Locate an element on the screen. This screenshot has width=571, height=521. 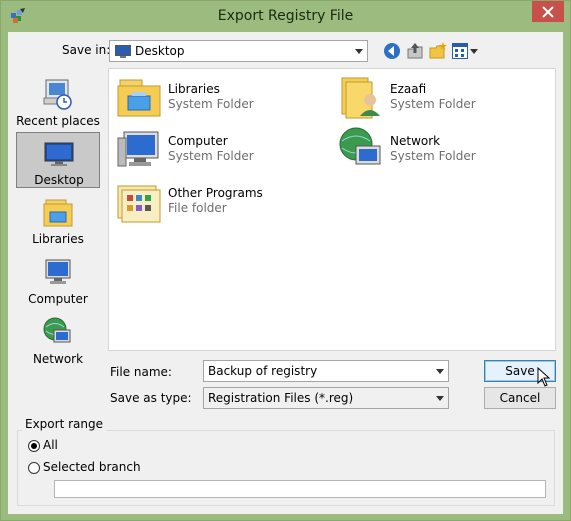
save-as-type-select: Registration Files (*.reg) is located at coordinates (326, 398).